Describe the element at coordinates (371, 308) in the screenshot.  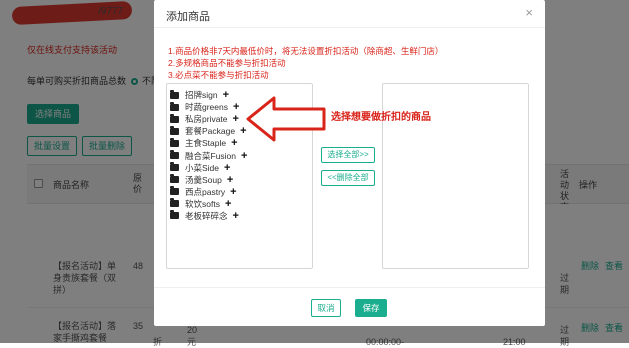
I see `save-button: 保存` at that location.